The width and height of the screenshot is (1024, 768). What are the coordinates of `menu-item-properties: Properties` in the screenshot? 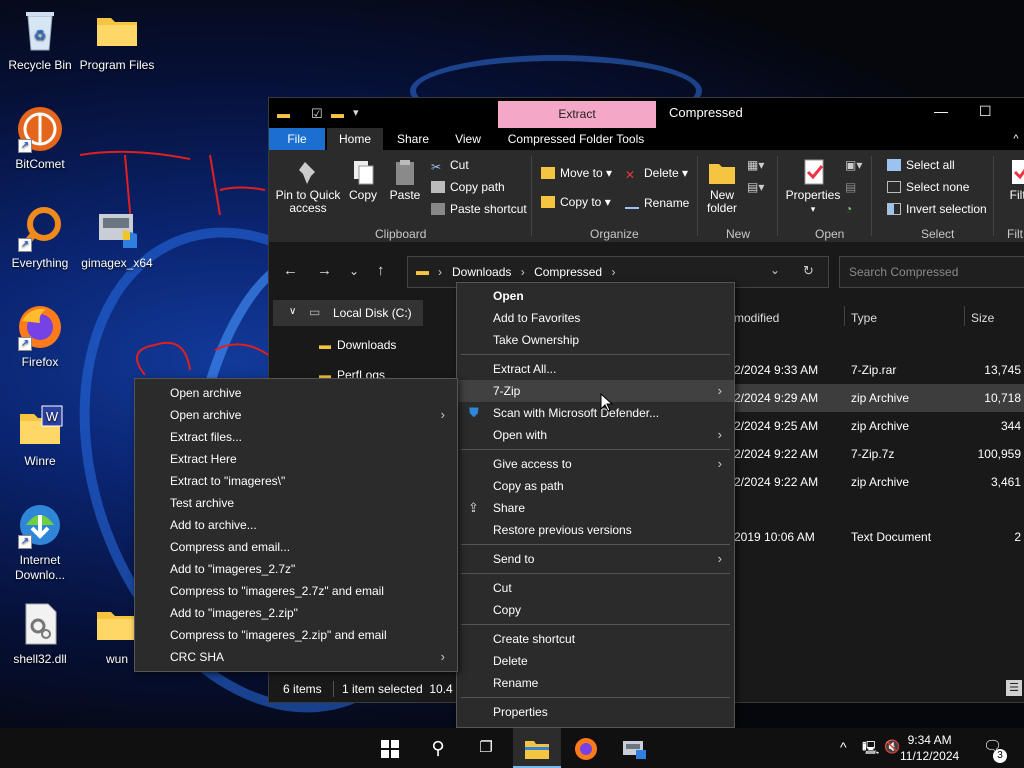 It's located at (595, 712).